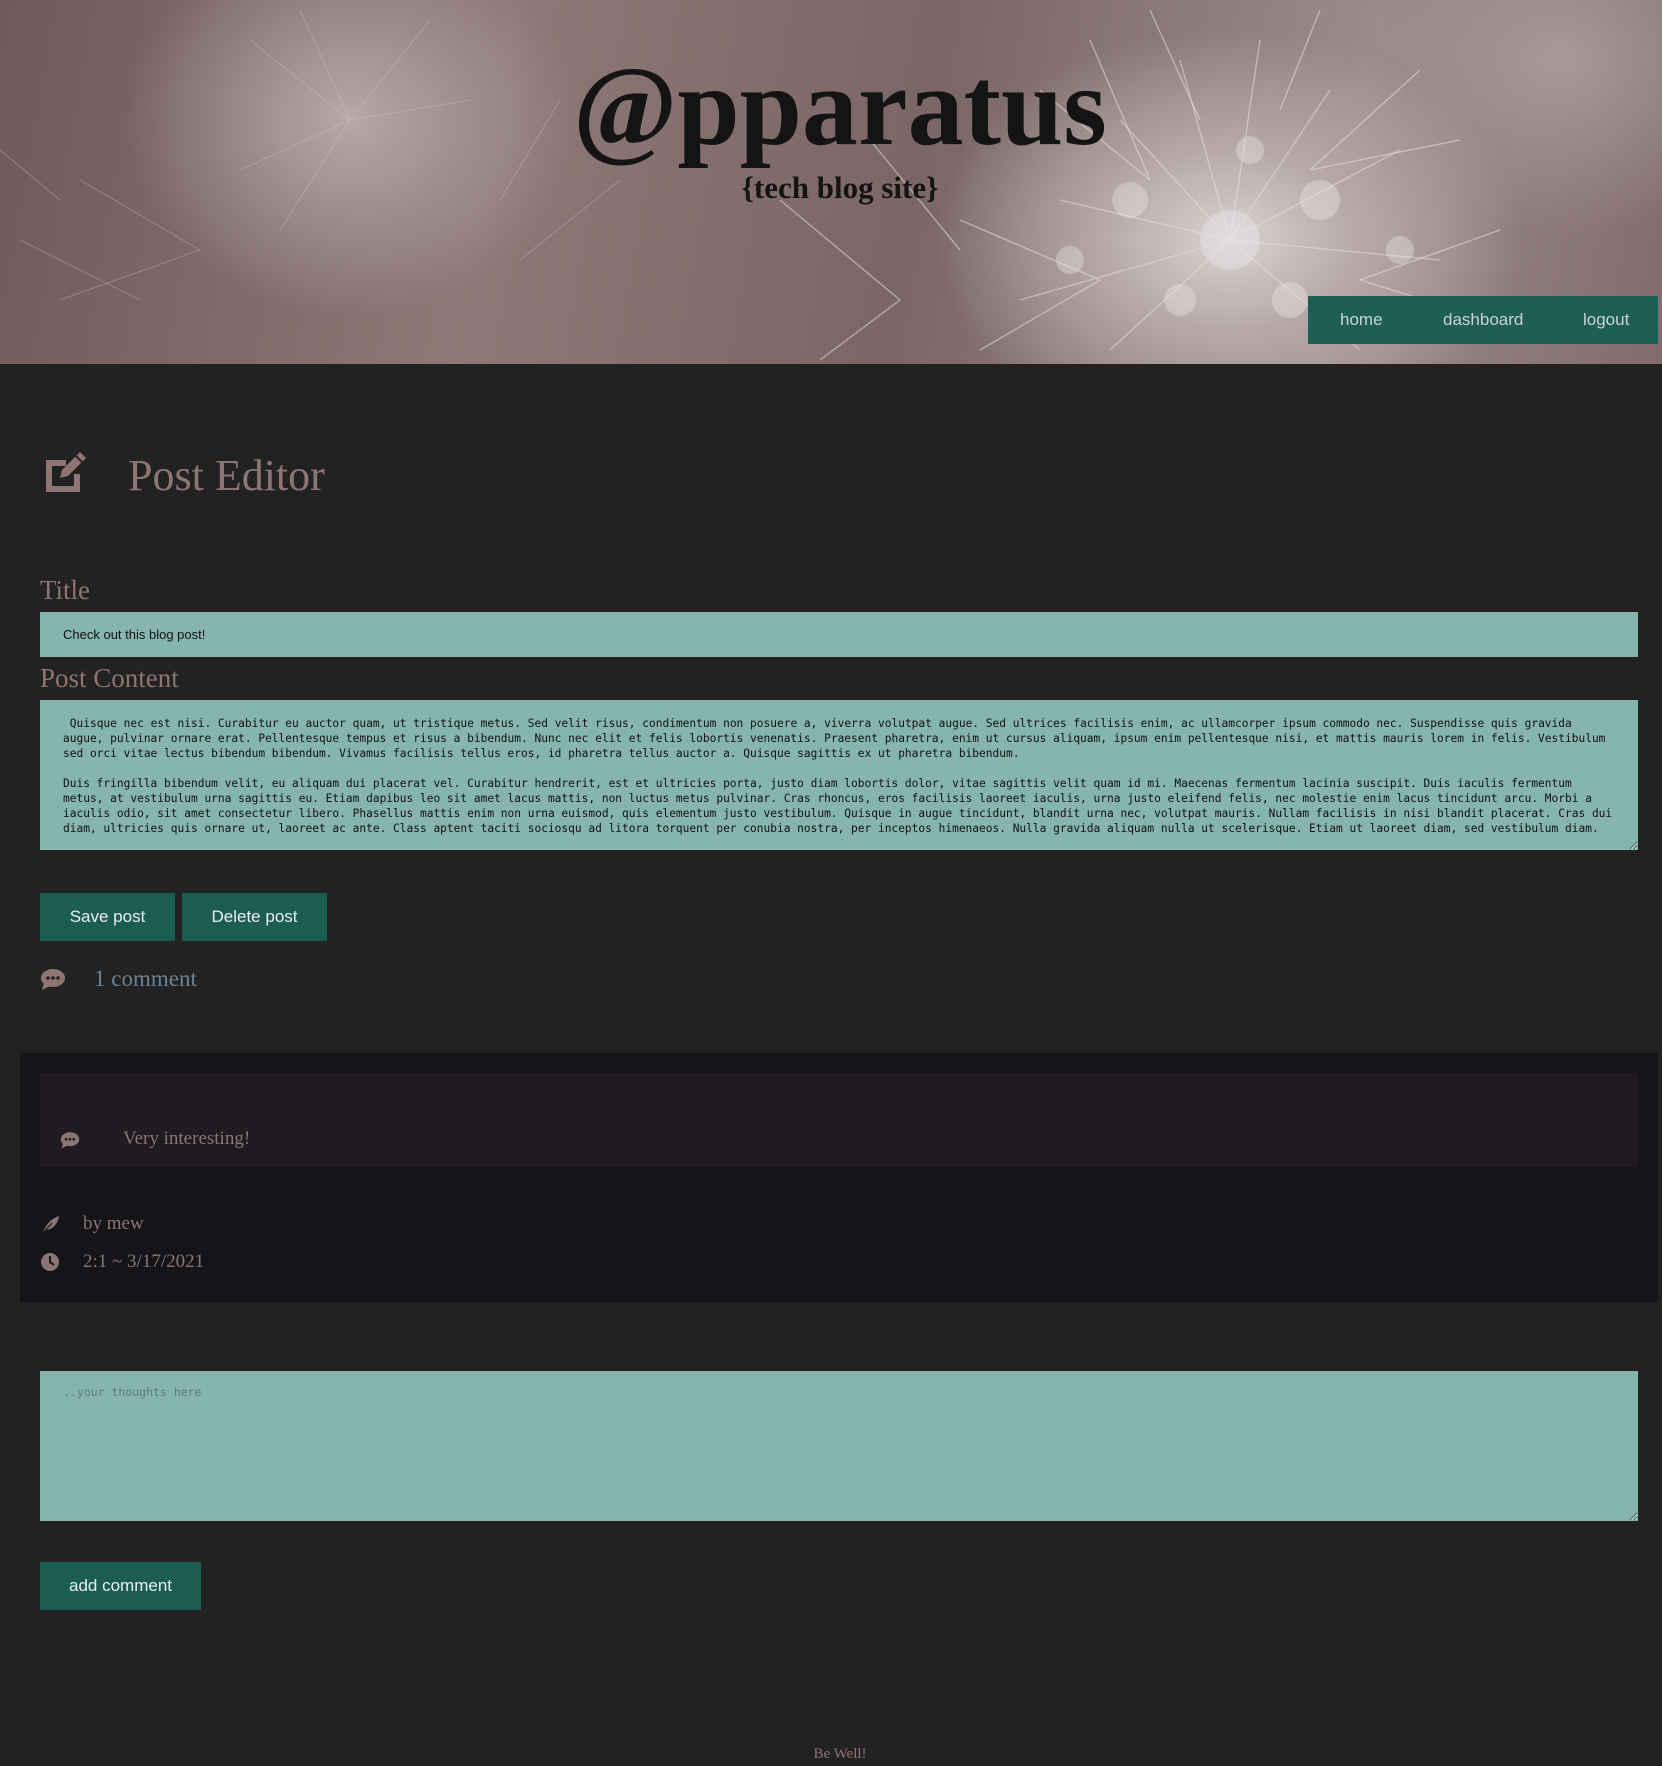 The height and width of the screenshot is (1766, 1662). What do you see at coordinates (145, 978) in the screenshot?
I see `comment-count: 1 comment` at bounding box center [145, 978].